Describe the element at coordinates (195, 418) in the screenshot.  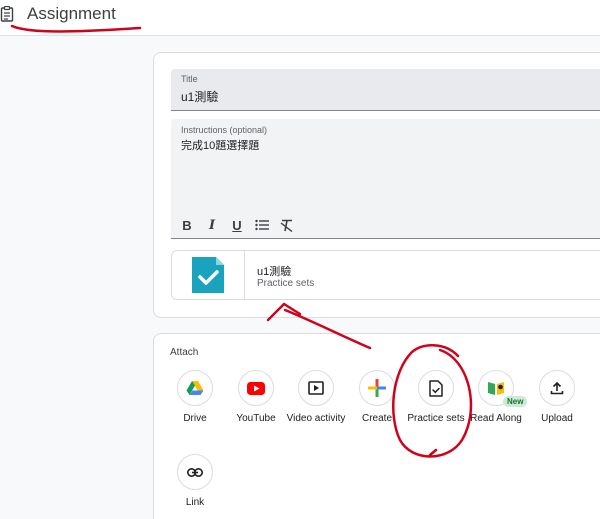
I see `tool-label: Drive` at that location.